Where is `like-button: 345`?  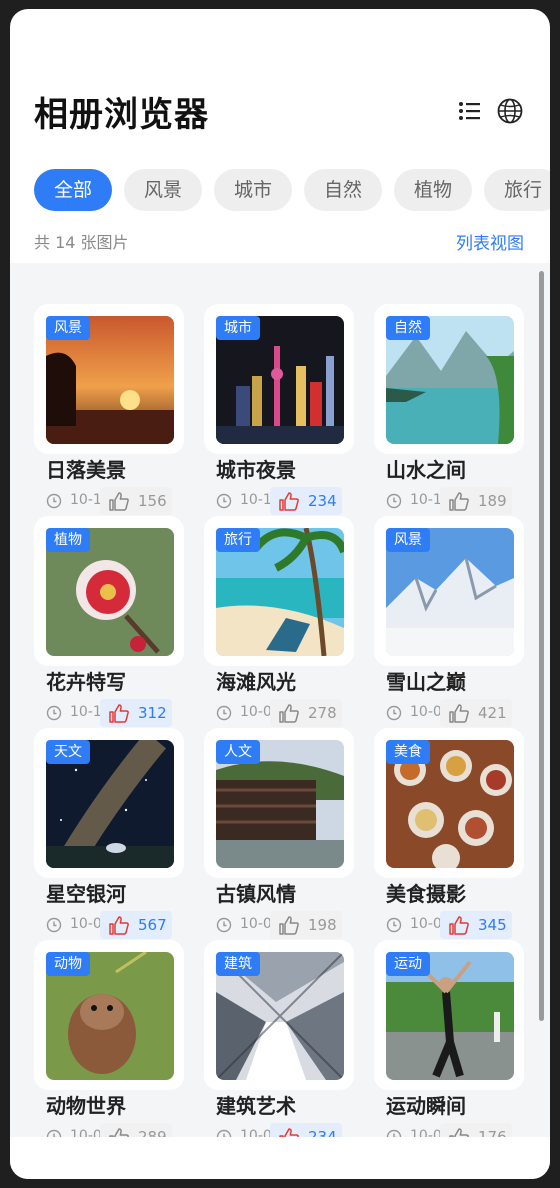 like-button: 345 is located at coordinates (476, 925).